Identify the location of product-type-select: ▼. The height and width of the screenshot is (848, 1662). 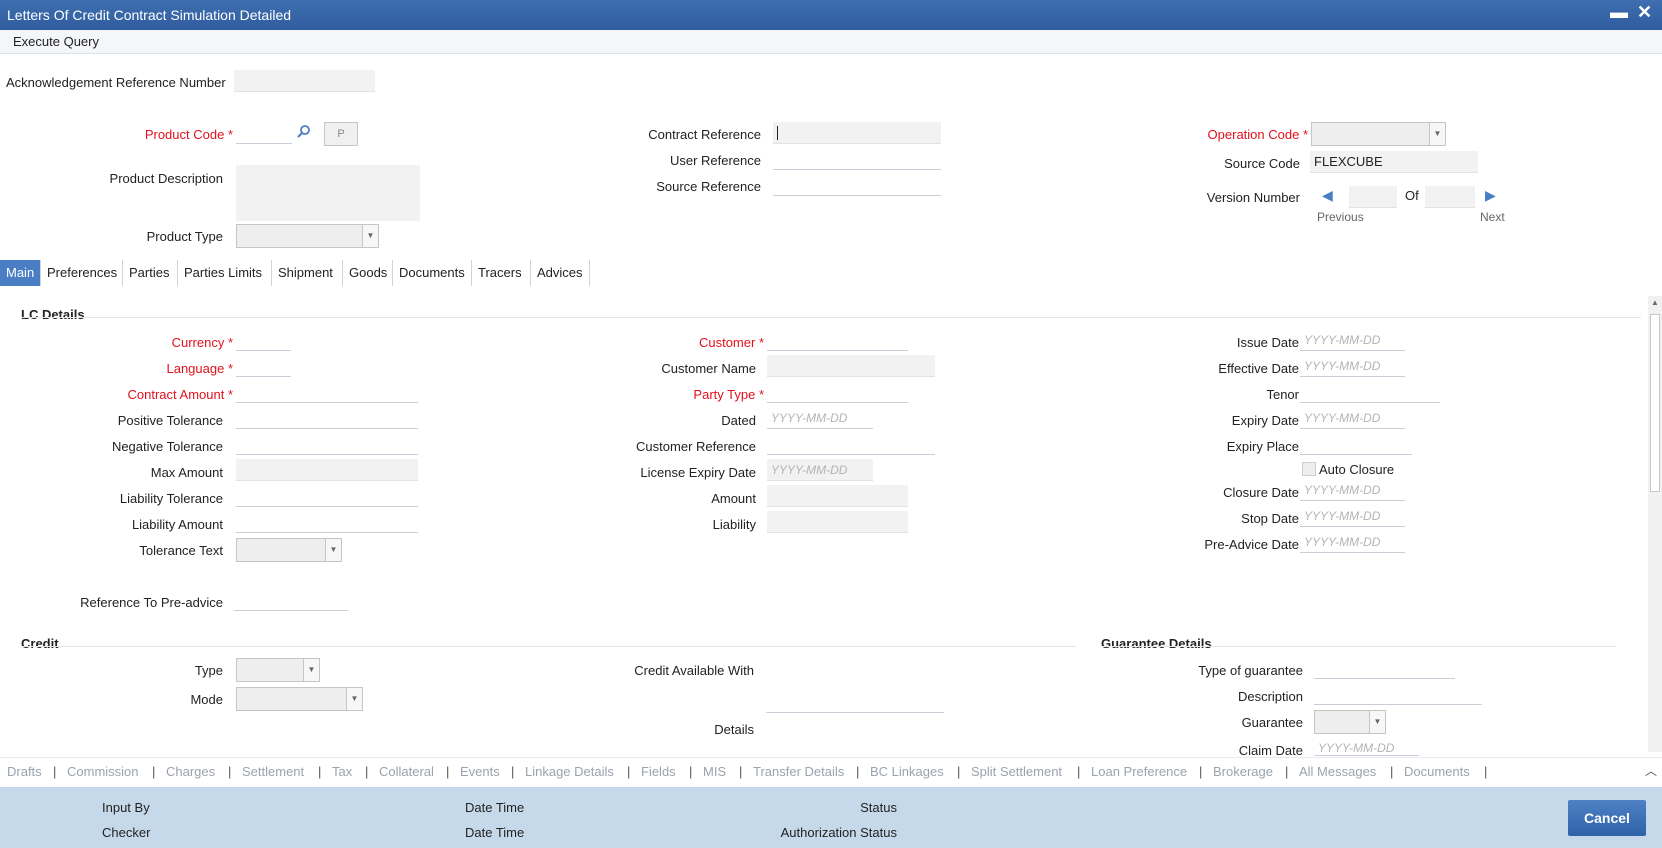
(307, 236).